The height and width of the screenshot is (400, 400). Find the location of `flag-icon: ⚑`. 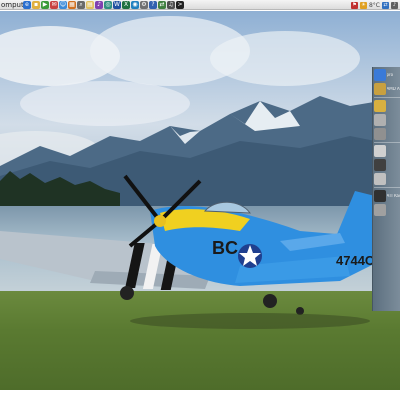

flag-icon: ⚑ is located at coordinates (354, 5).